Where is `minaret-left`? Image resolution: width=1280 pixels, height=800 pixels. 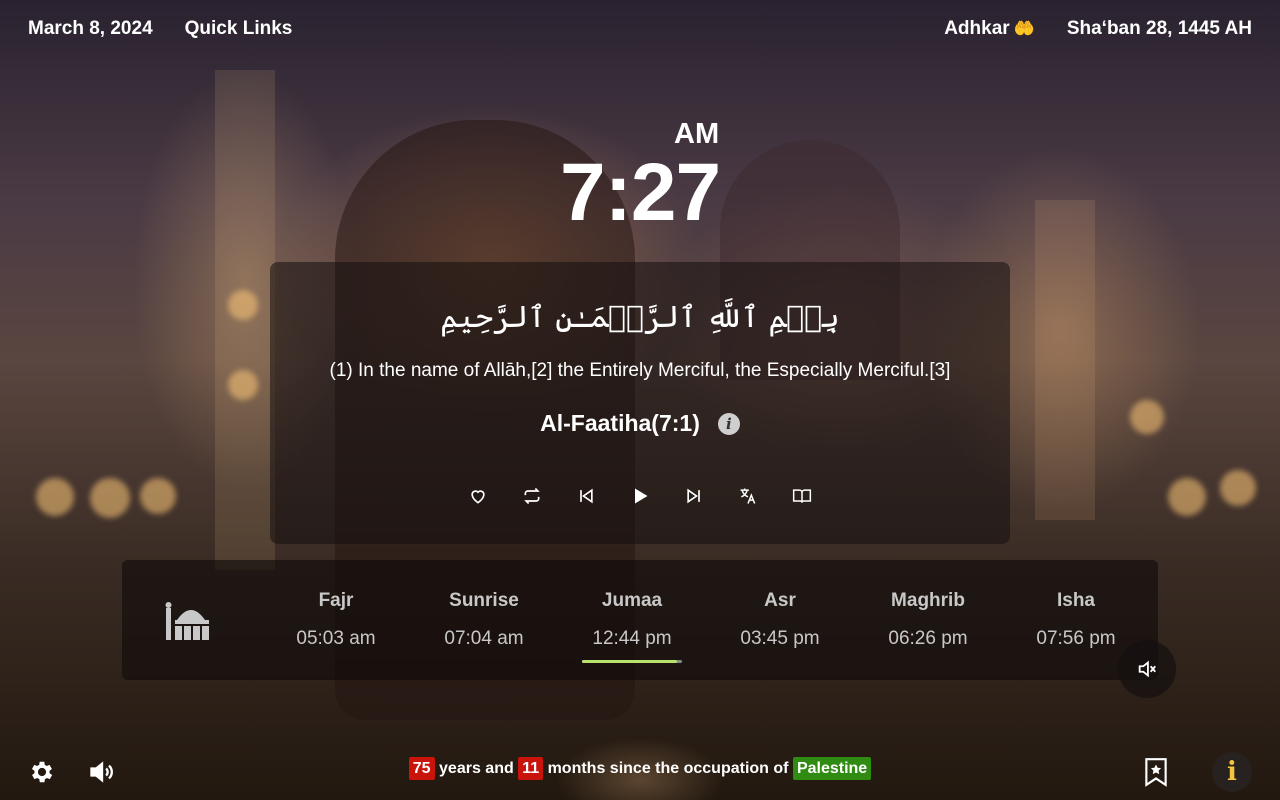
minaret-left is located at coordinates (245, 320).